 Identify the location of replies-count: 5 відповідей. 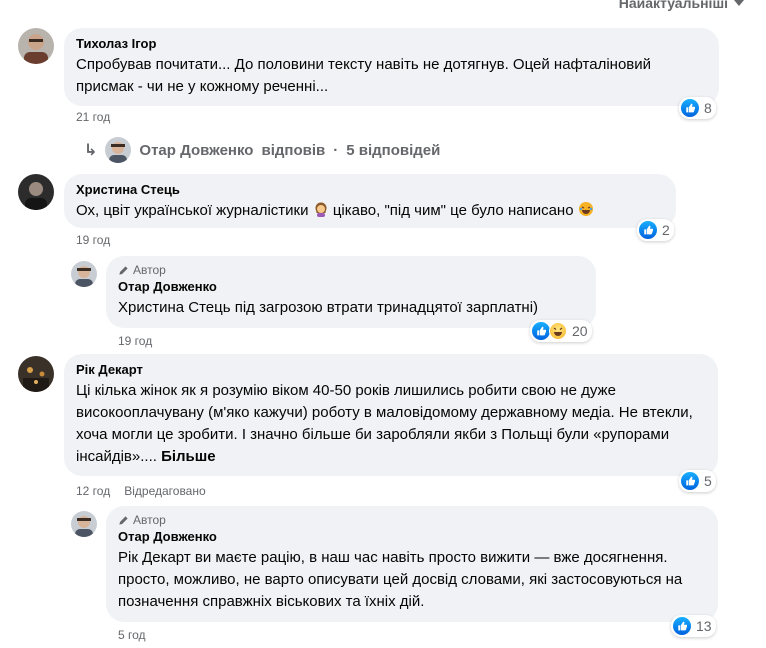
(393, 150).